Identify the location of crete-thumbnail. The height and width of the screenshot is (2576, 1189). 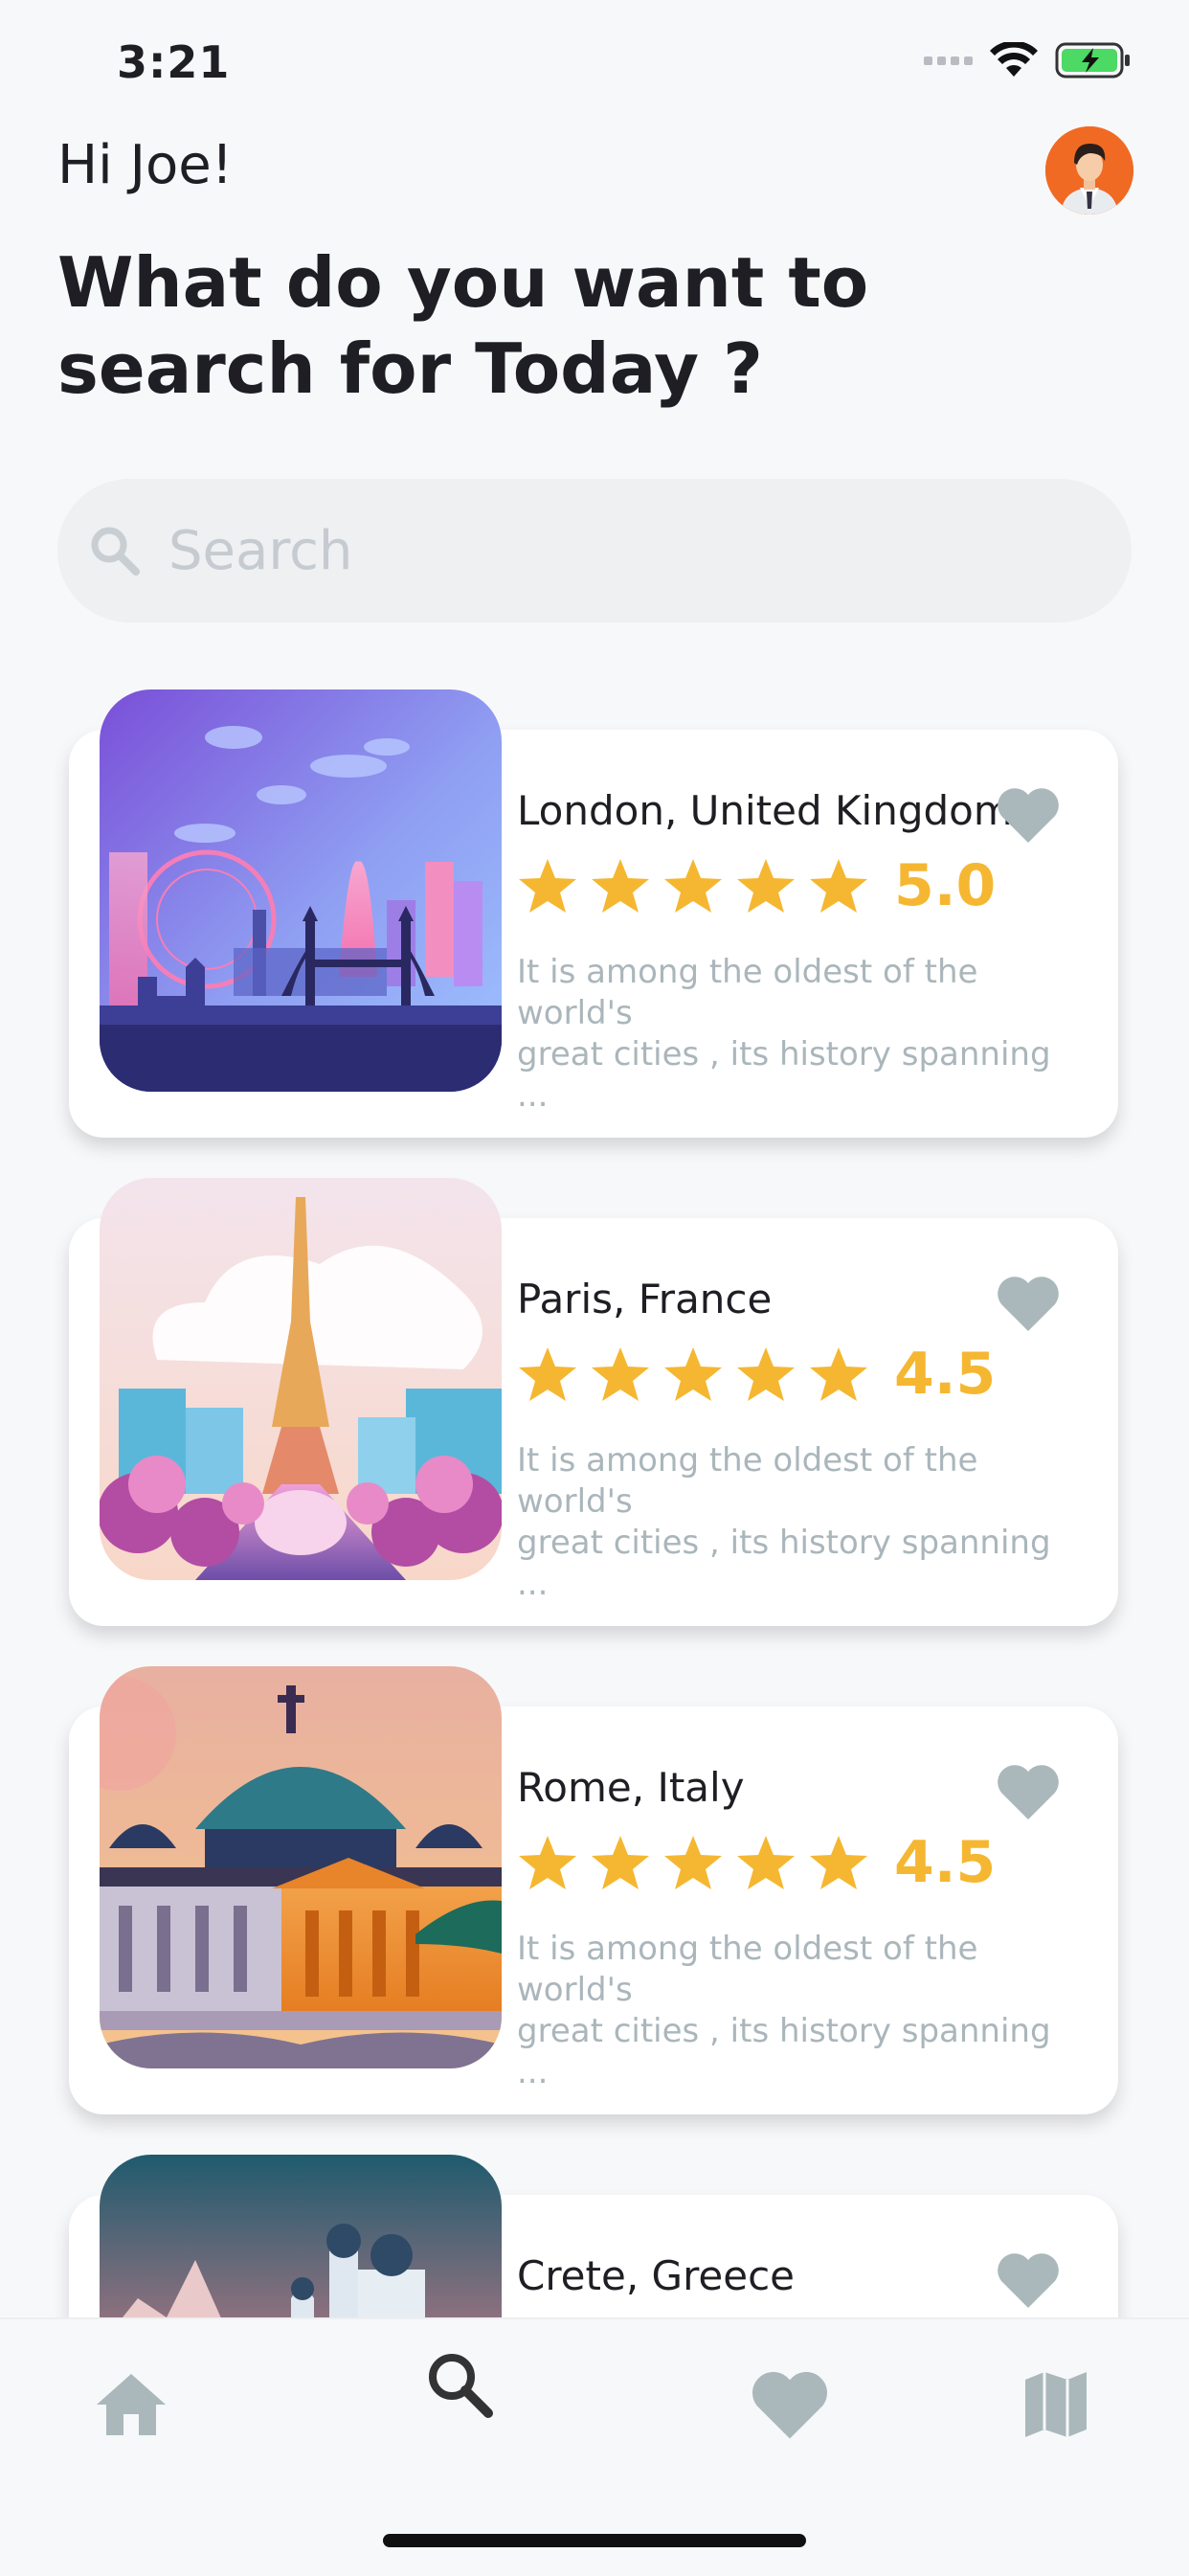
(301, 2236).